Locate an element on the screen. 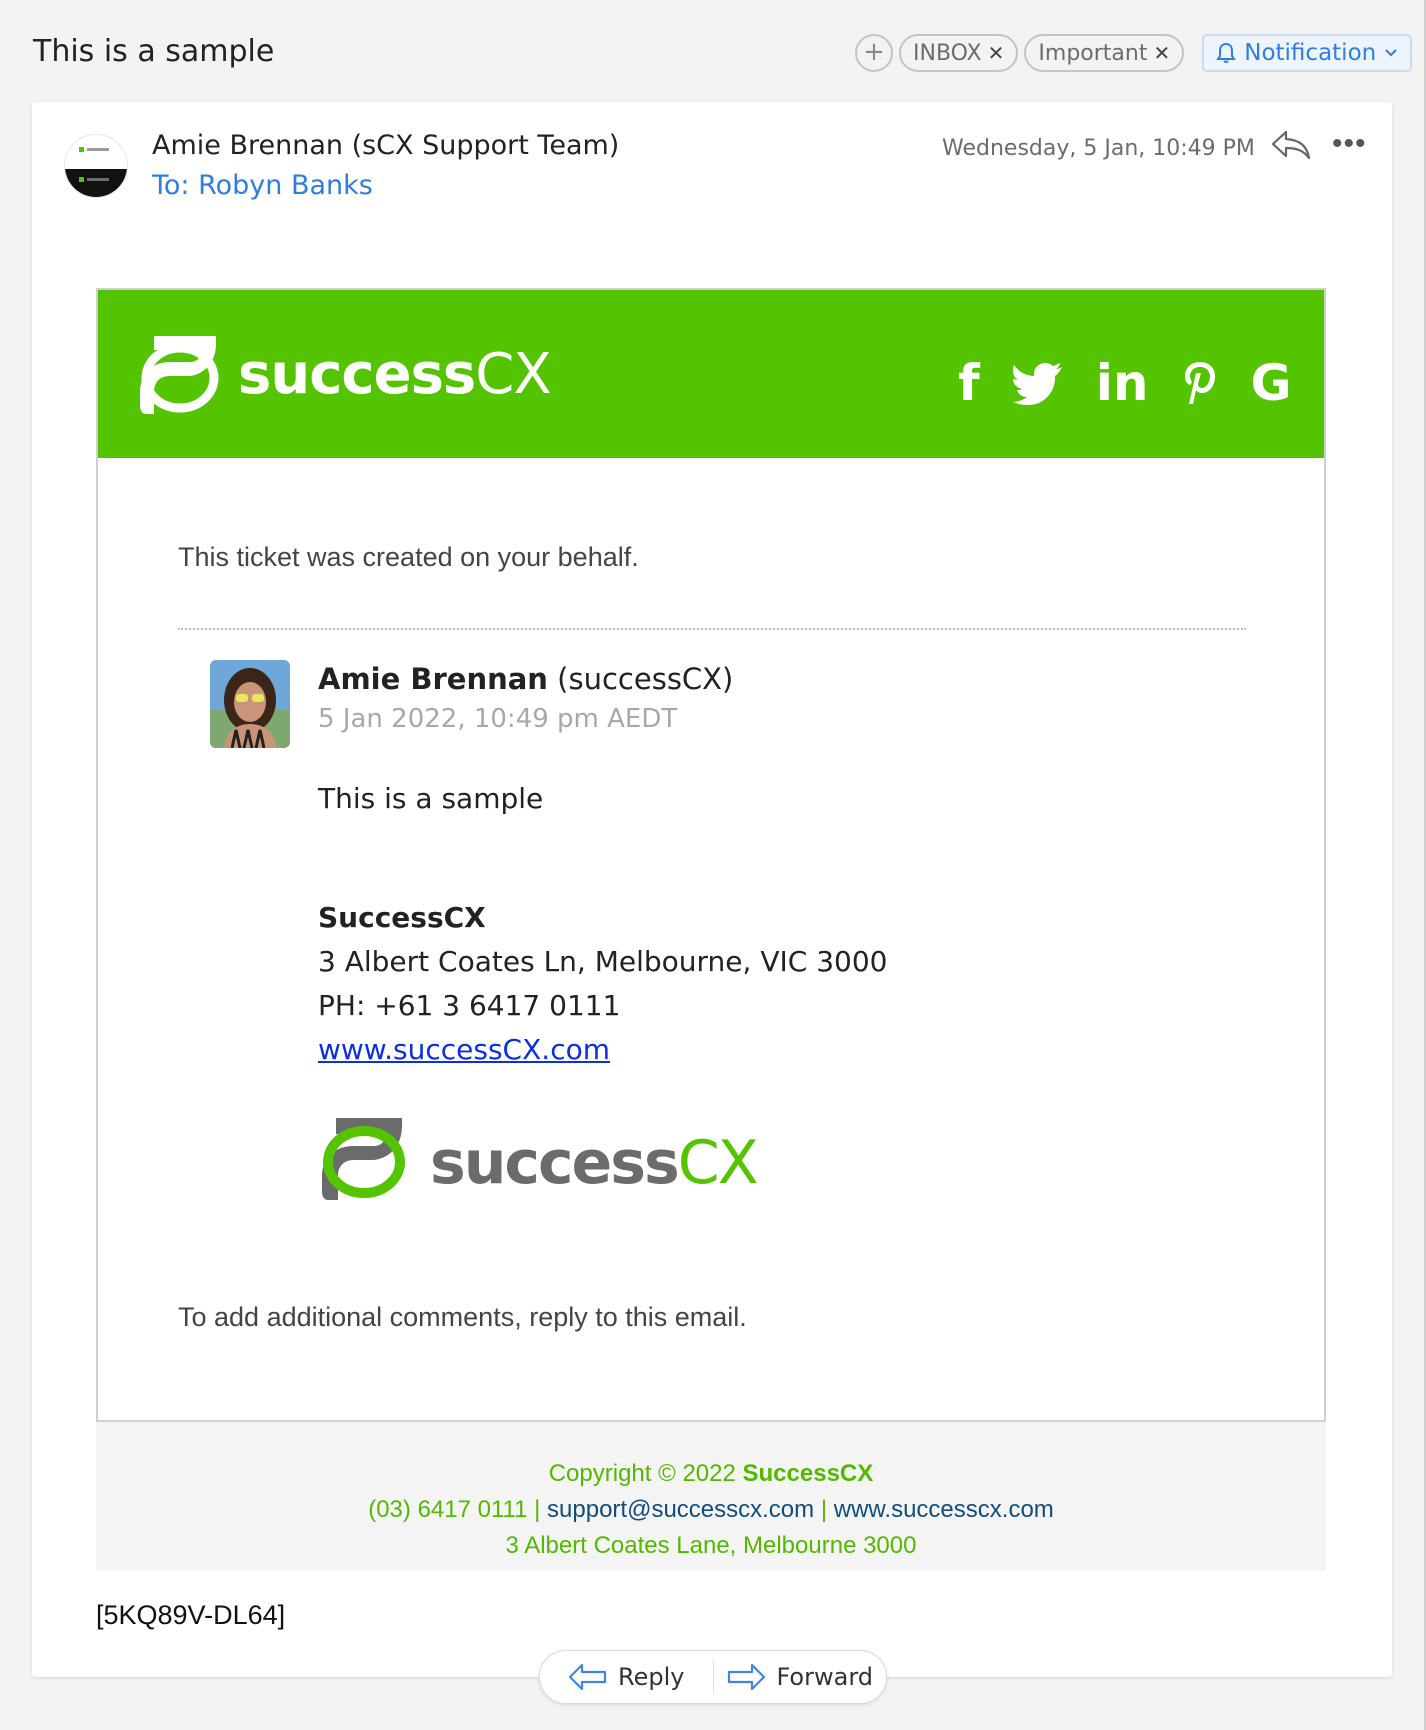 The height and width of the screenshot is (1730, 1426). footer-email-link: support@successcx.com is located at coordinates (680, 1509).